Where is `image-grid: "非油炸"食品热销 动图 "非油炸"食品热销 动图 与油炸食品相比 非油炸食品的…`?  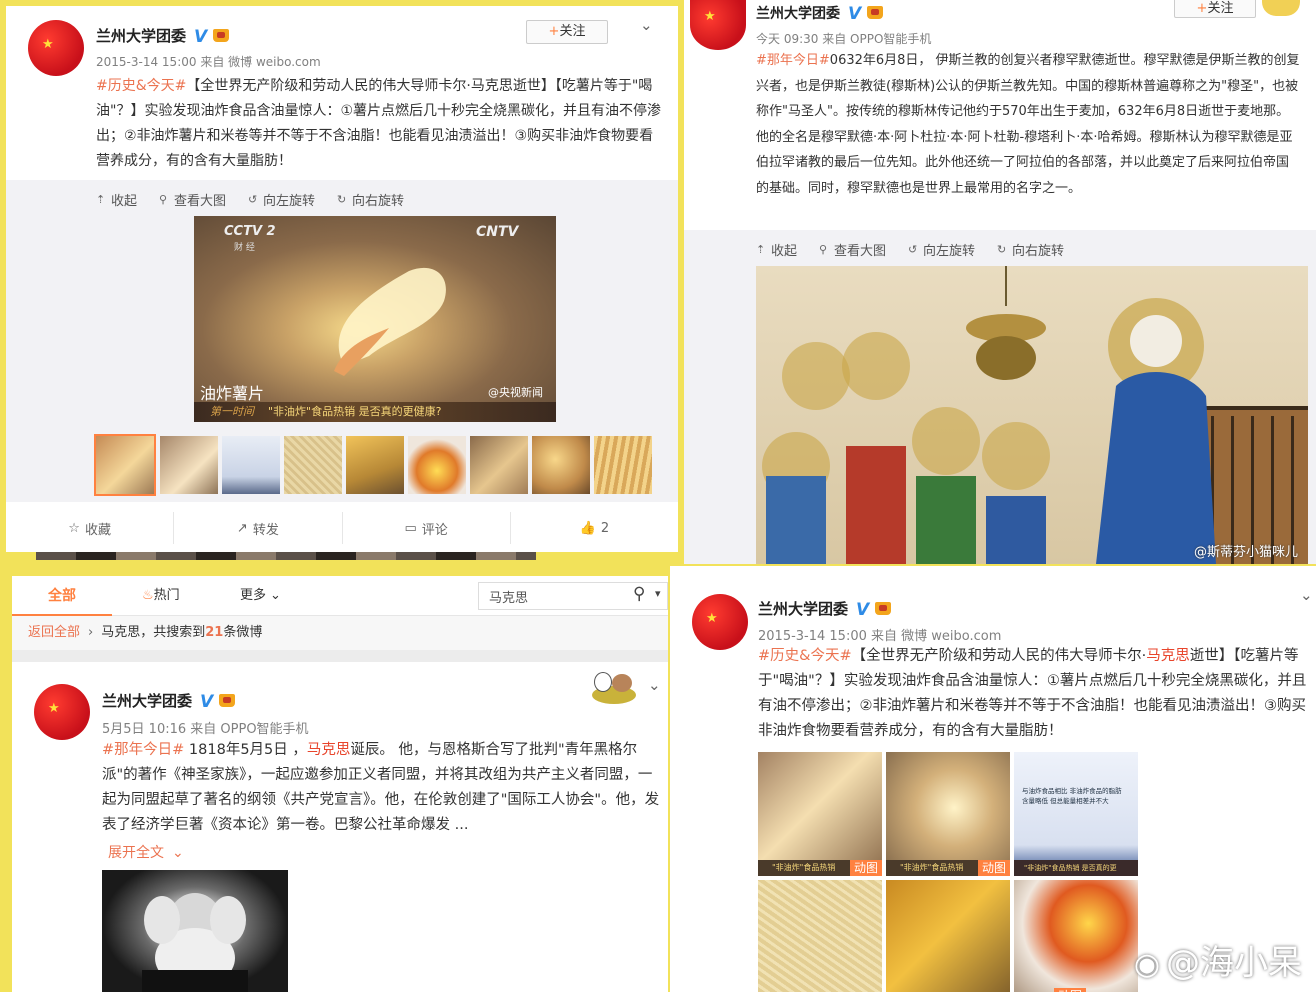 image-grid: "非油炸"食品热销 动图 "非油炸"食品热销 动图 与油炸食品相比 非油炸食品的… is located at coordinates (948, 872).